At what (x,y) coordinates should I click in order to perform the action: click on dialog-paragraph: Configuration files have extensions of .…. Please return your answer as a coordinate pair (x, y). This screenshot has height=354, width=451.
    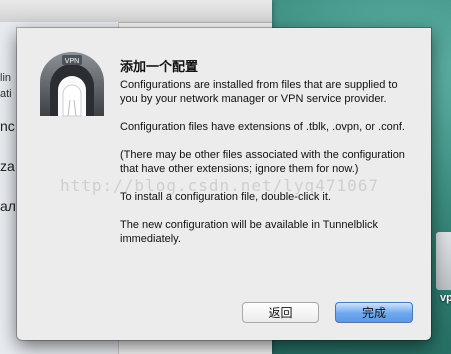
    Looking at the image, I should click on (262, 127).